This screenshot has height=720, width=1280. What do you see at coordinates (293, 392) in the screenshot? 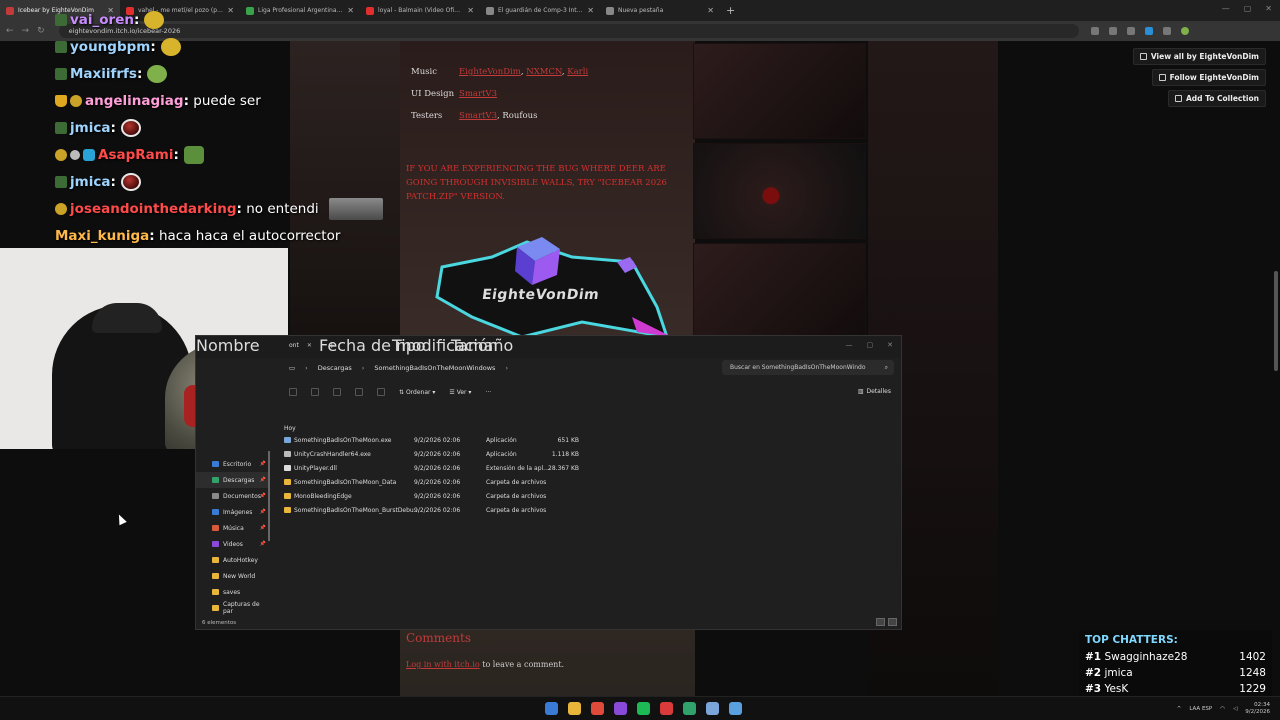
I see `copy-icon` at bounding box center [293, 392].